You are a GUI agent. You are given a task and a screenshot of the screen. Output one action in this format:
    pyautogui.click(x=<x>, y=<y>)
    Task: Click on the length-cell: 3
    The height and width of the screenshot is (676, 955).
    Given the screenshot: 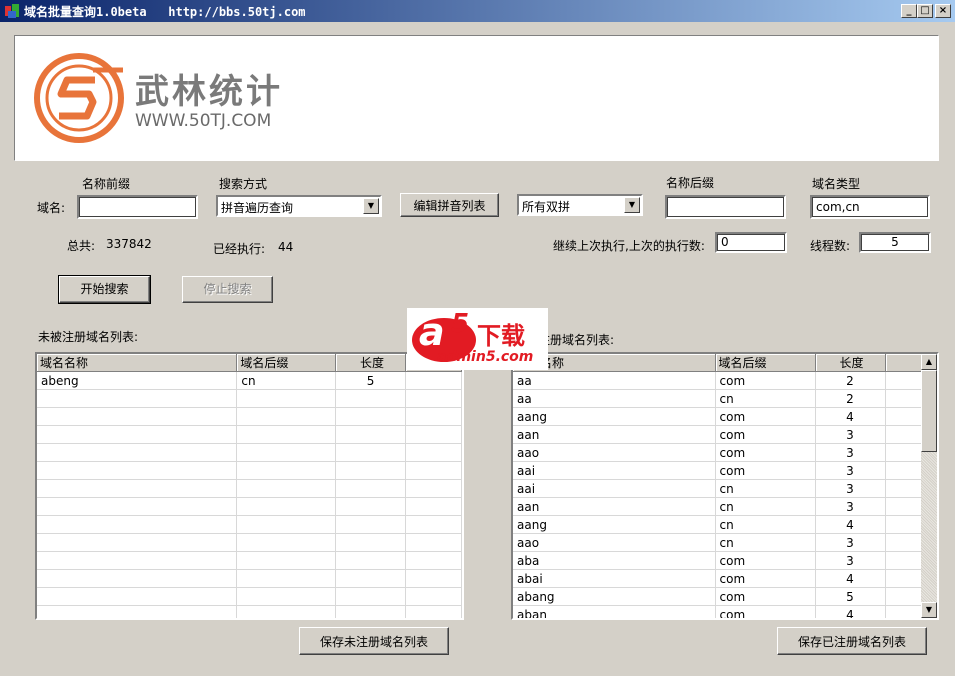 What is the action you would take?
    pyautogui.click(x=850, y=434)
    